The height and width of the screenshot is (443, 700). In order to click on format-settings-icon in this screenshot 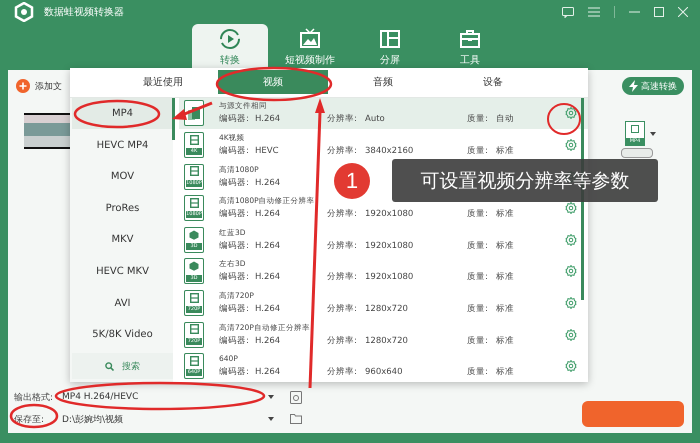, I will do `click(296, 397)`.